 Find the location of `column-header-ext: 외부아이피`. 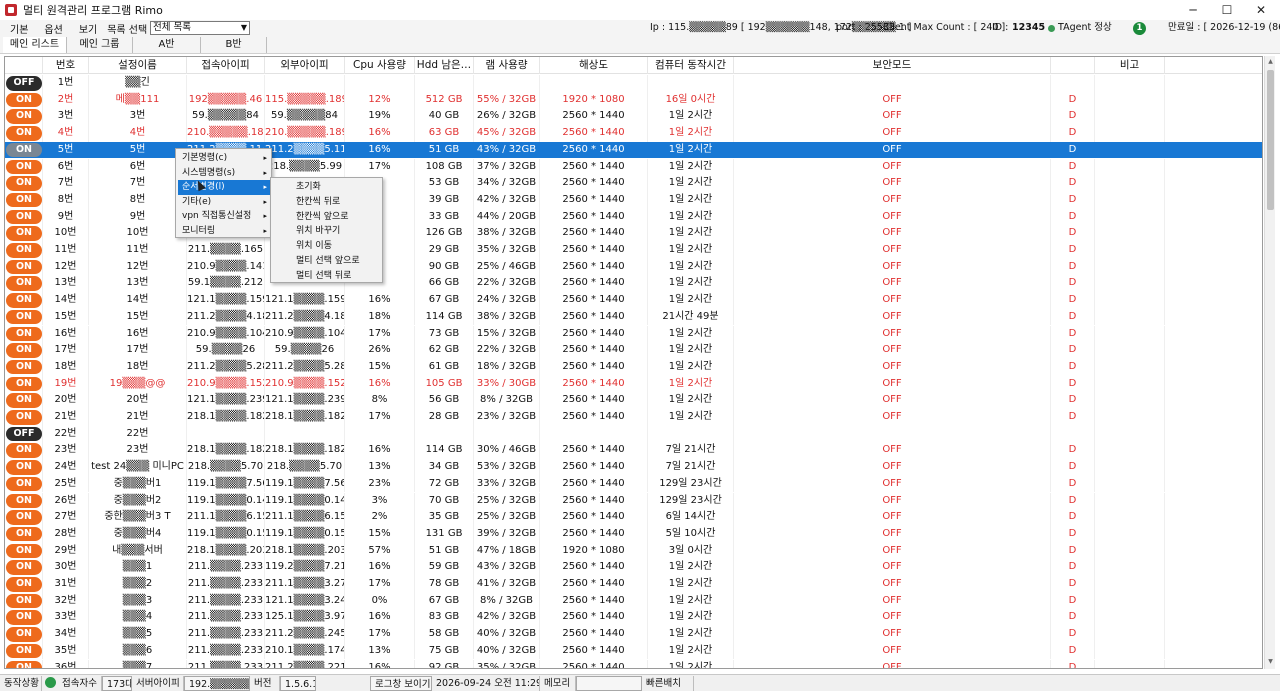

column-header-ext: 외부아이피 is located at coordinates (305, 65).